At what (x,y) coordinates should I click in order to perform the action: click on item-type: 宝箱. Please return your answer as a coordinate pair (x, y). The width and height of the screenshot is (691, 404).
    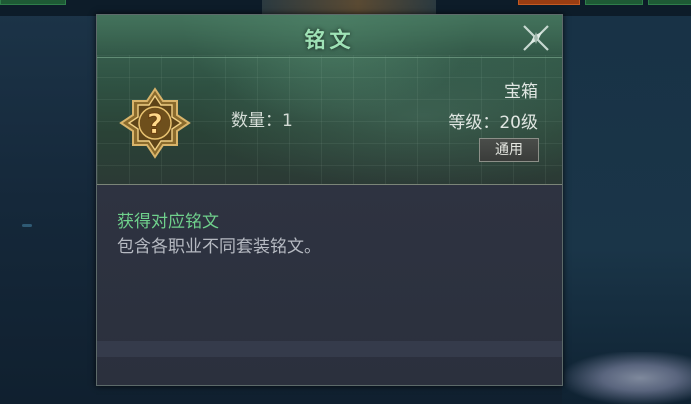
    Looking at the image, I should click on (521, 92).